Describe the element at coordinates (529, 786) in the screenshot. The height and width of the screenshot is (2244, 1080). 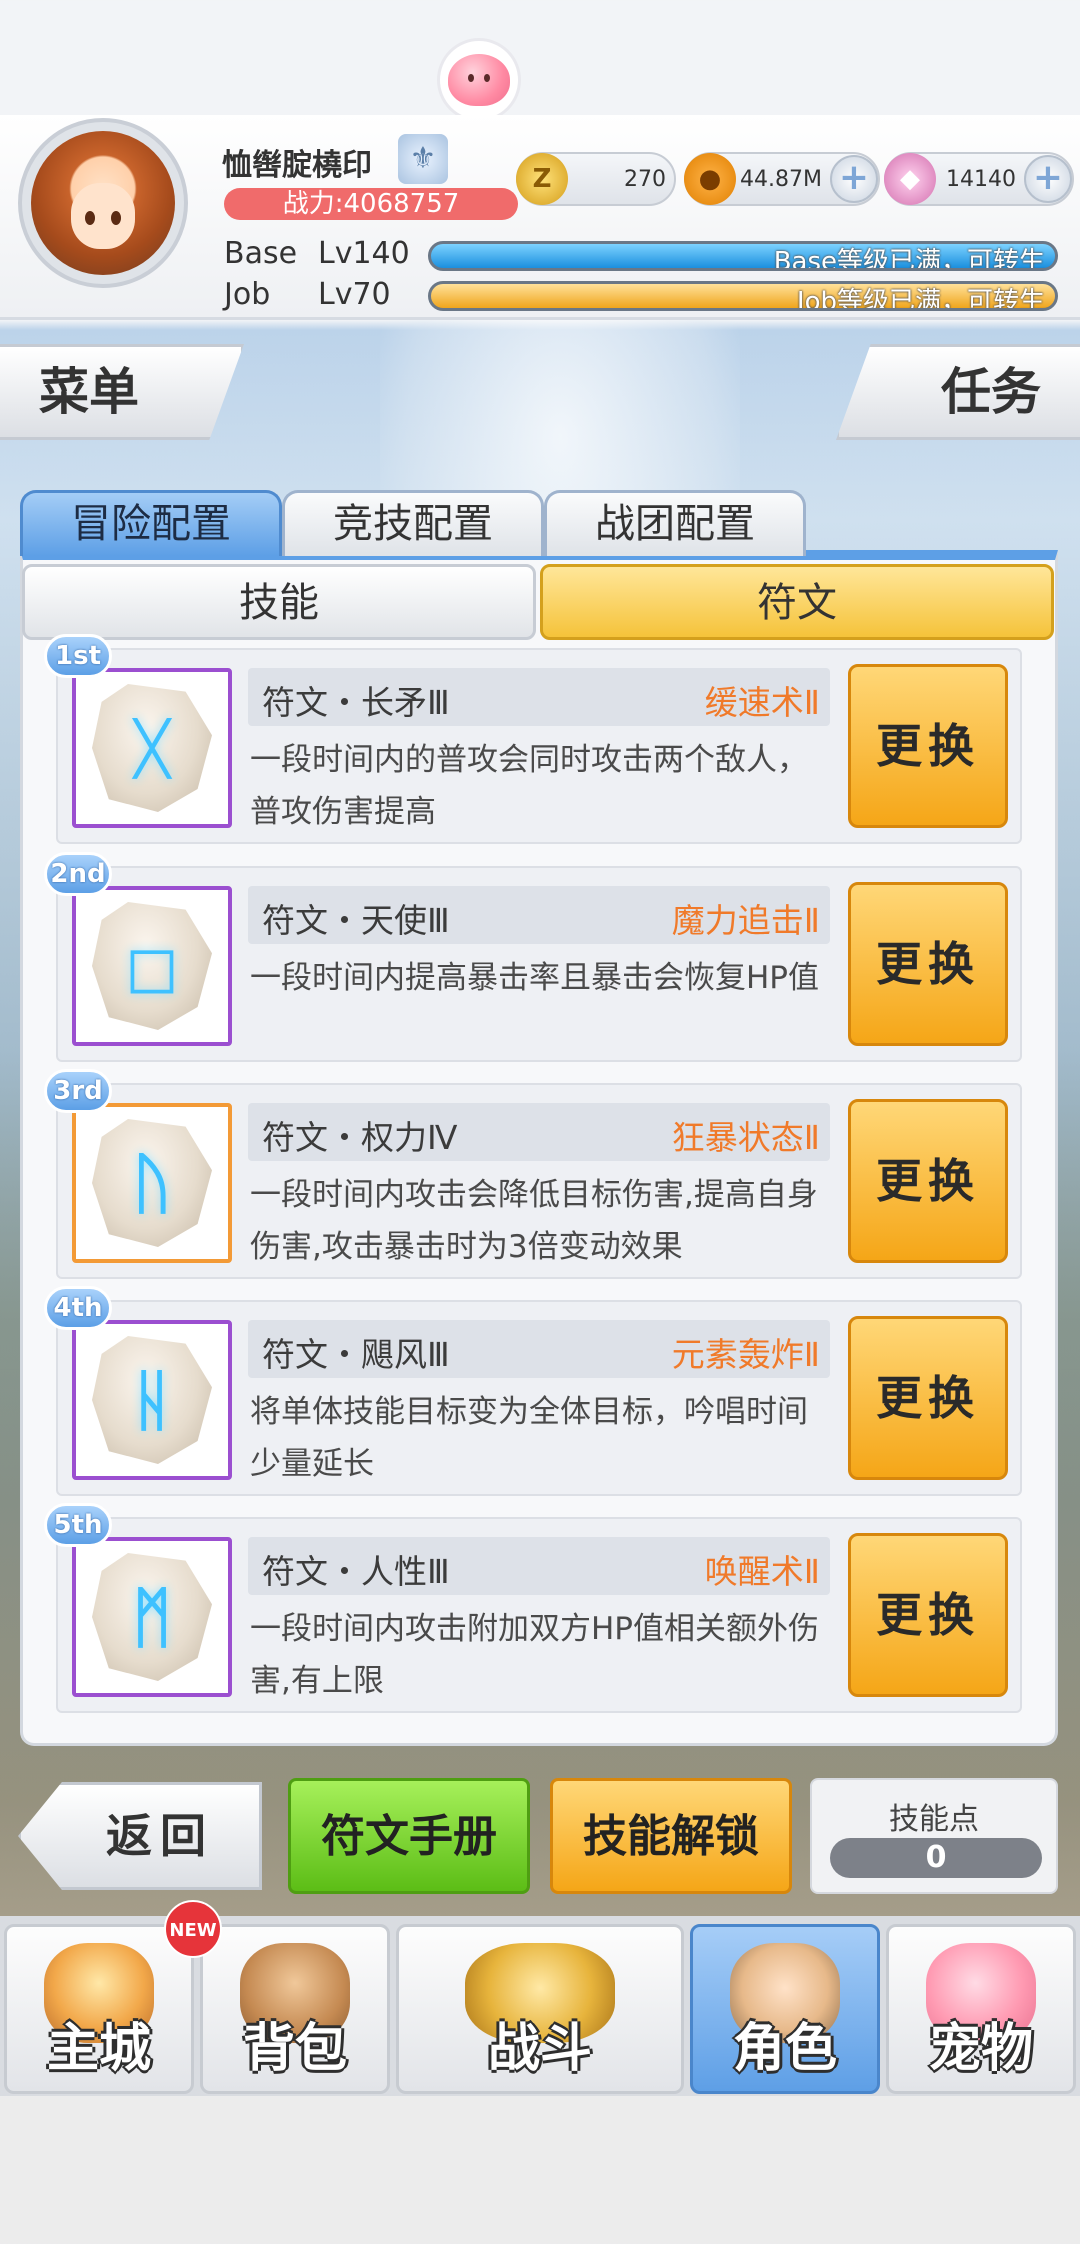
I see `rune-description: 一段时间内的普攻会同时攻击两个敌人，普攻伤害提高` at that location.